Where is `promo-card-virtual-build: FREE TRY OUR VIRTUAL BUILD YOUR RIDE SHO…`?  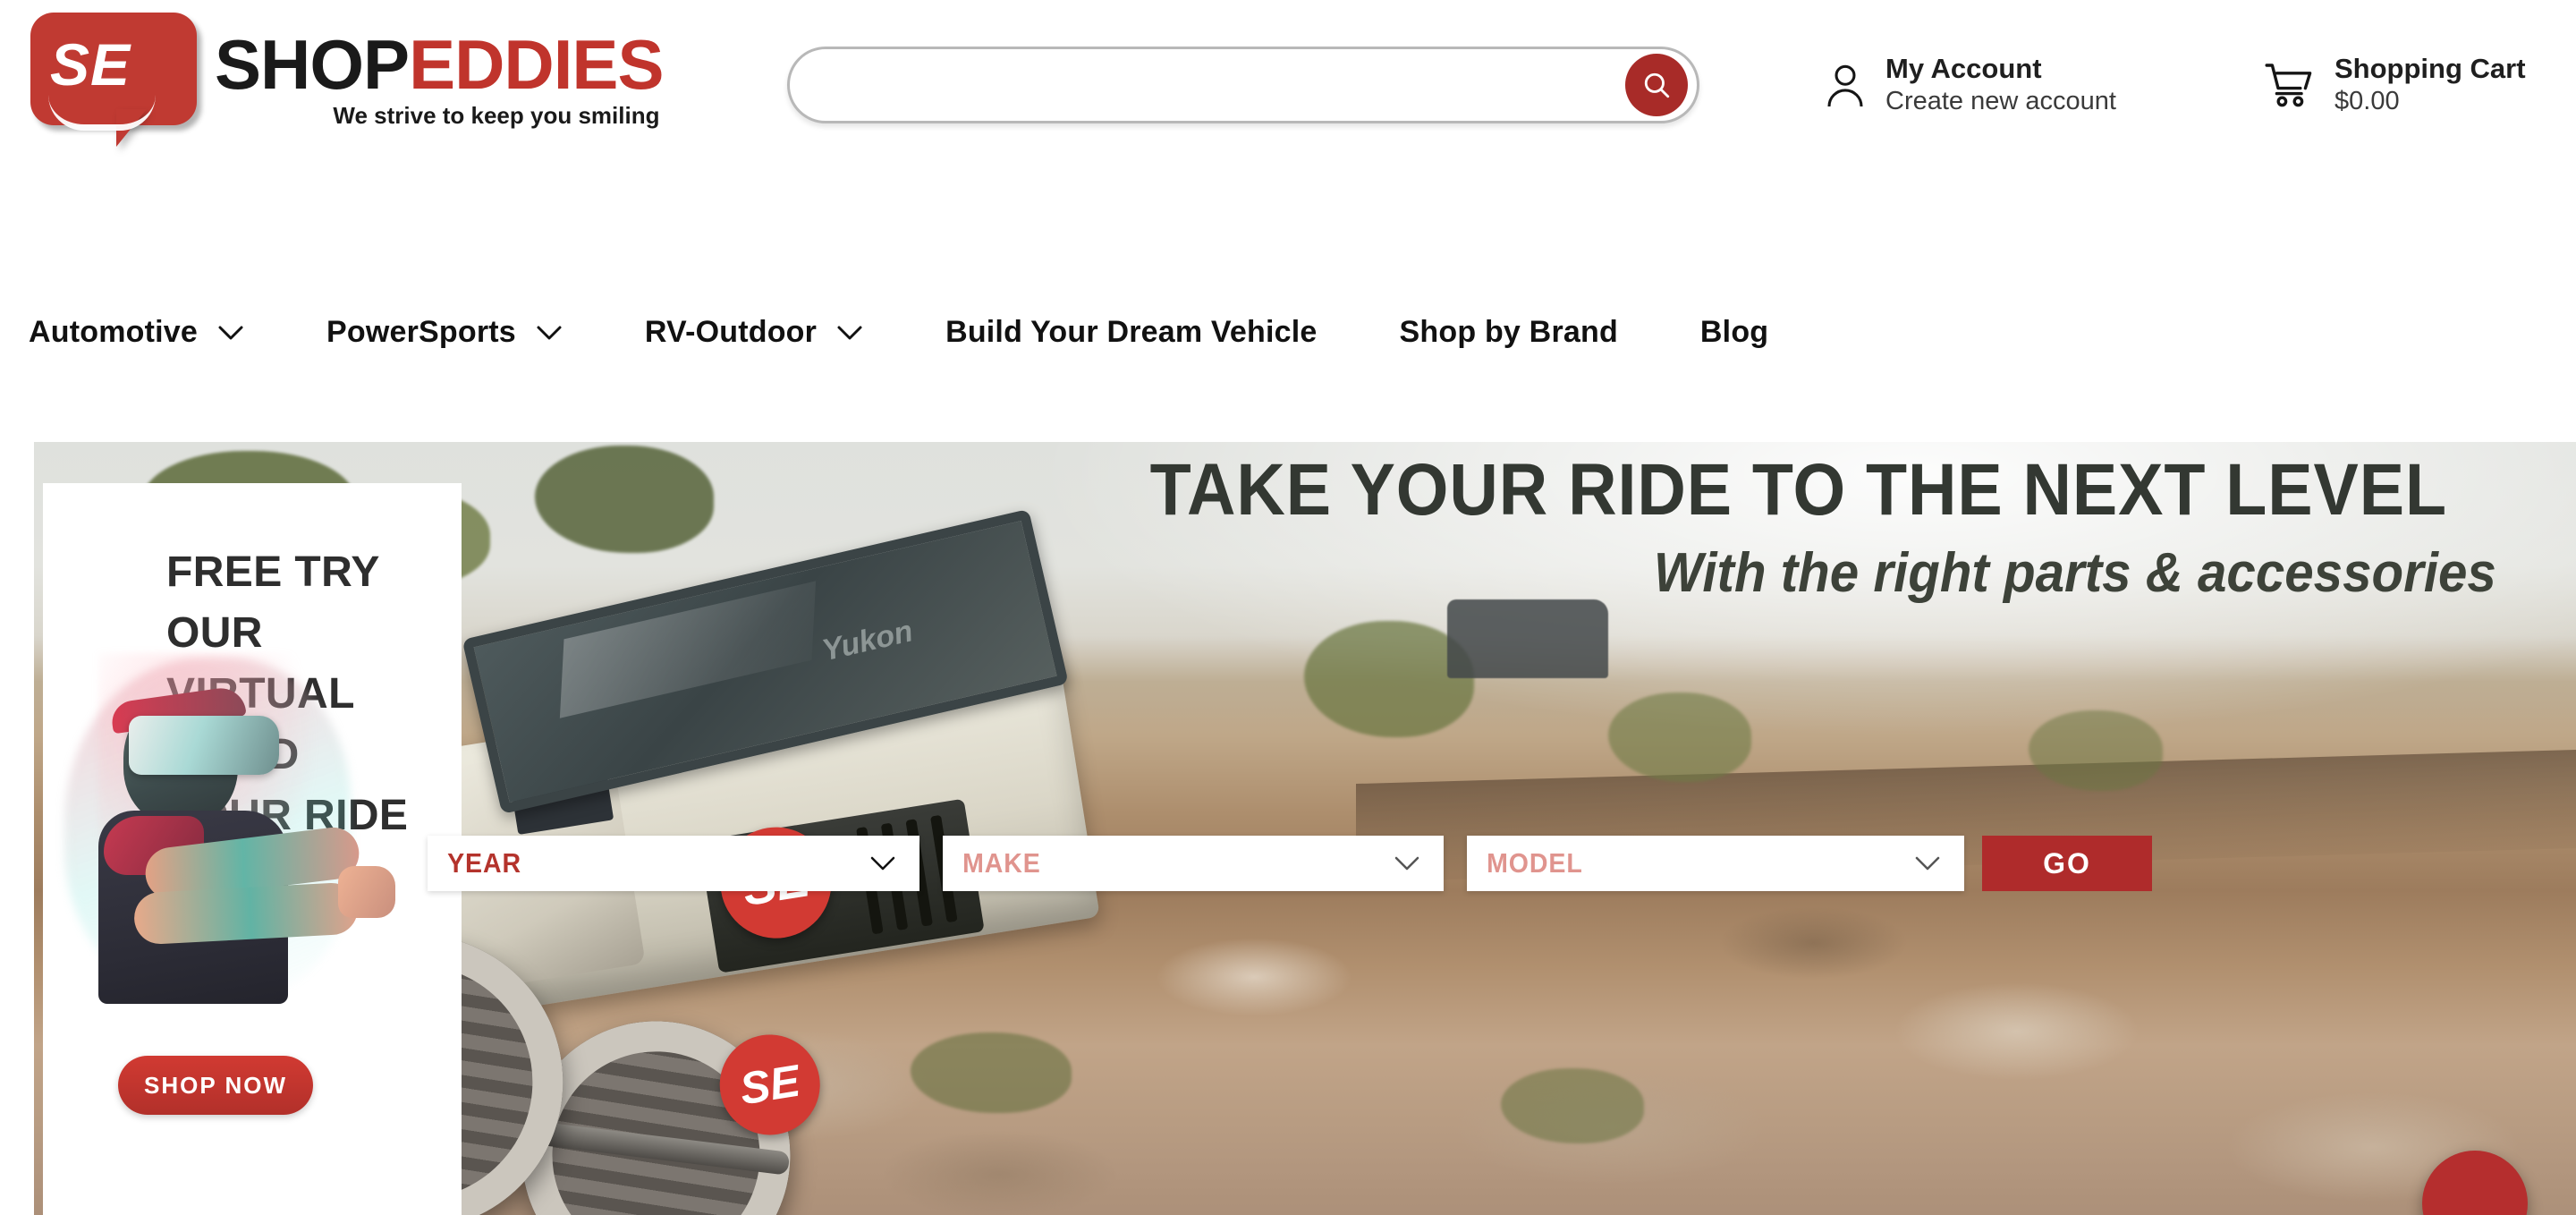
promo-card-virtual-build: FREE TRY OUR VIRTUAL BUILD YOUR RIDE SHO… is located at coordinates (252, 849).